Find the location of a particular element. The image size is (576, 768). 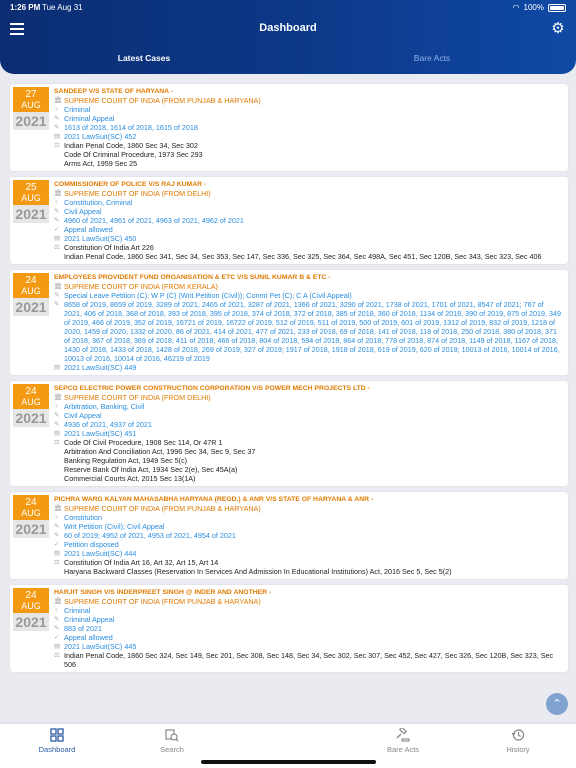

act-line: Banking Regulation Act, 1949 Sec 5(c) is located at coordinates (126, 460).